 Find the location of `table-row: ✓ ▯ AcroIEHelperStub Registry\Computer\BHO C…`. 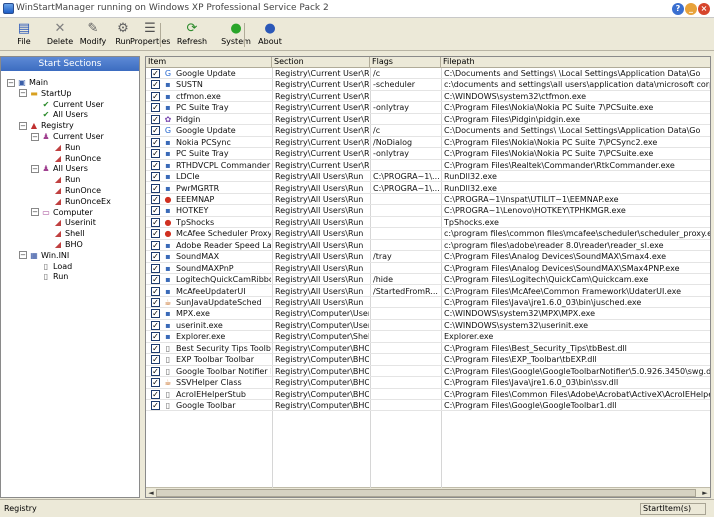

table-row: ✓ ▯ AcroIEHelperStub Registry\Computer\BHO C… is located at coordinates (428, 394).